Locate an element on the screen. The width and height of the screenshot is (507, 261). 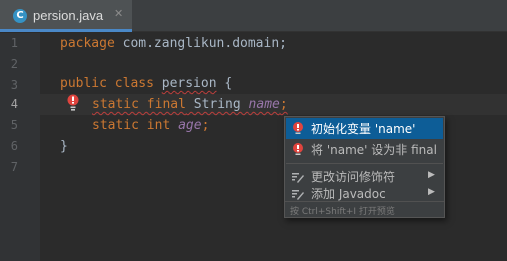
menu-item-make-non-final: 将 'name' 设为非 final is located at coordinates (364, 149).